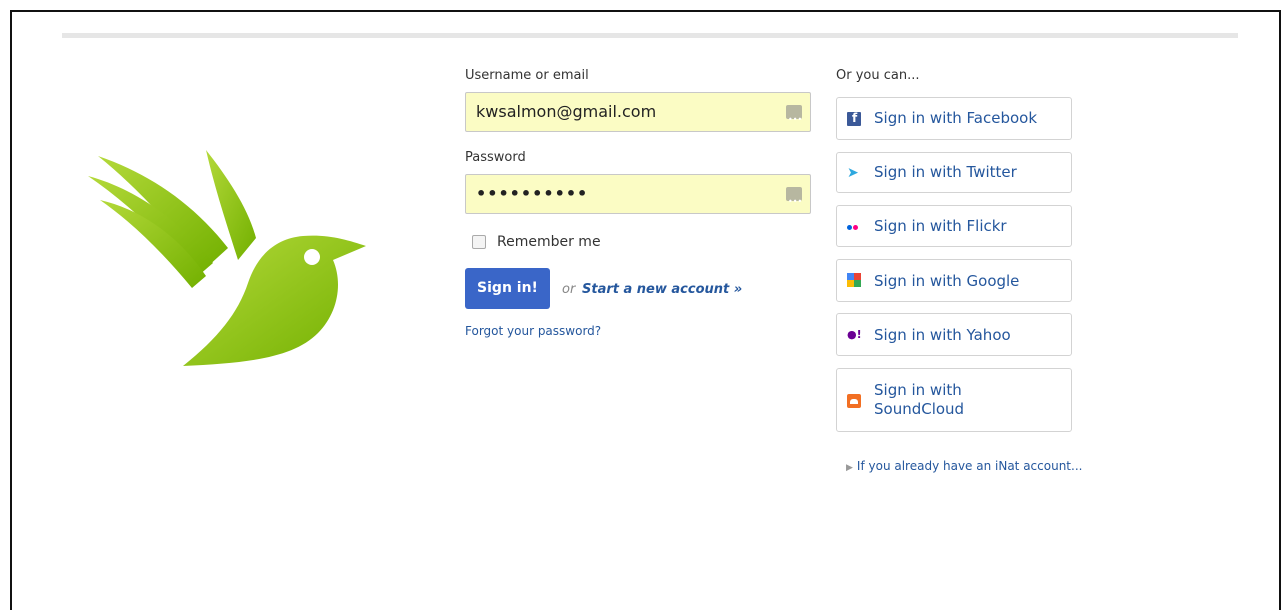 The width and height of the screenshot is (1281, 610). I want to click on google-icon, so click(854, 280).